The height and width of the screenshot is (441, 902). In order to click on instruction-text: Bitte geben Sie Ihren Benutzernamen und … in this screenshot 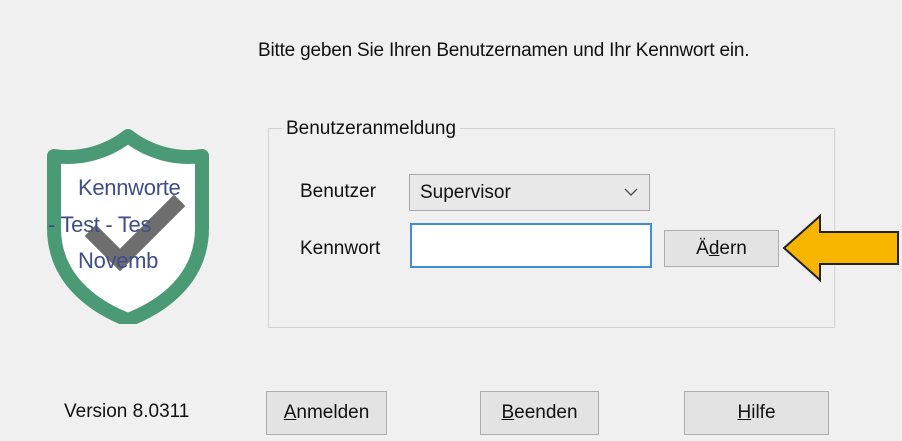, I will do `click(504, 50)`.